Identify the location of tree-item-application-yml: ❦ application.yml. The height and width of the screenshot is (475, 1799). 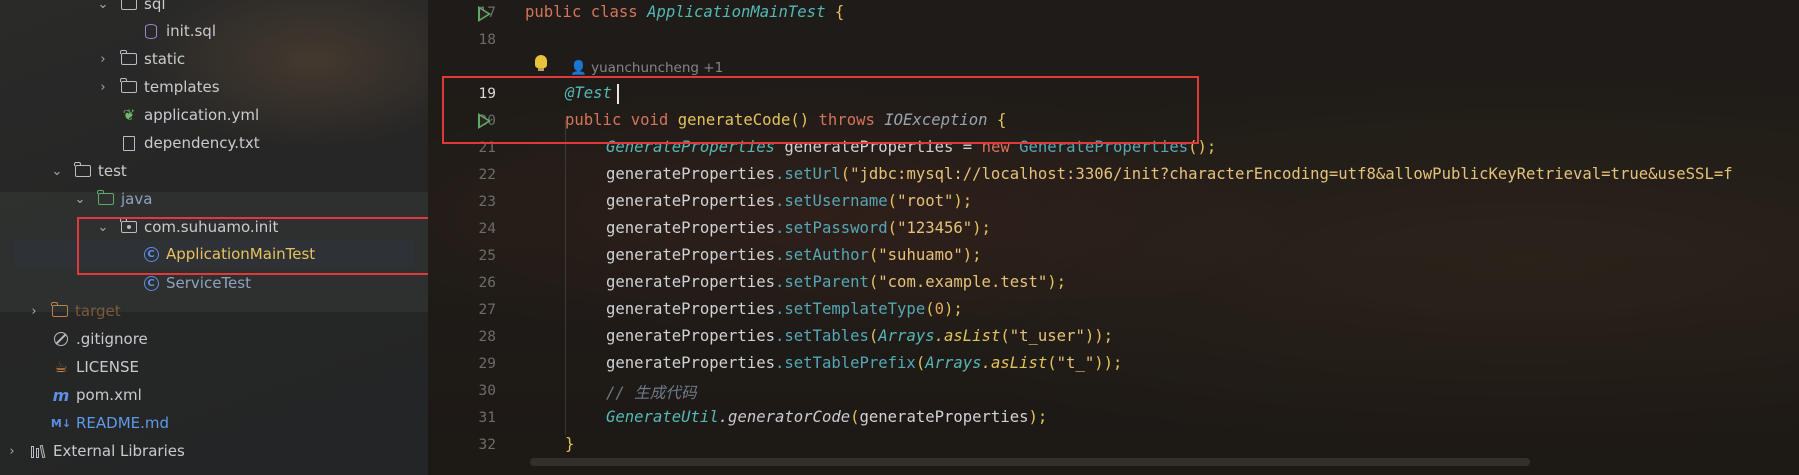
(189, 115).